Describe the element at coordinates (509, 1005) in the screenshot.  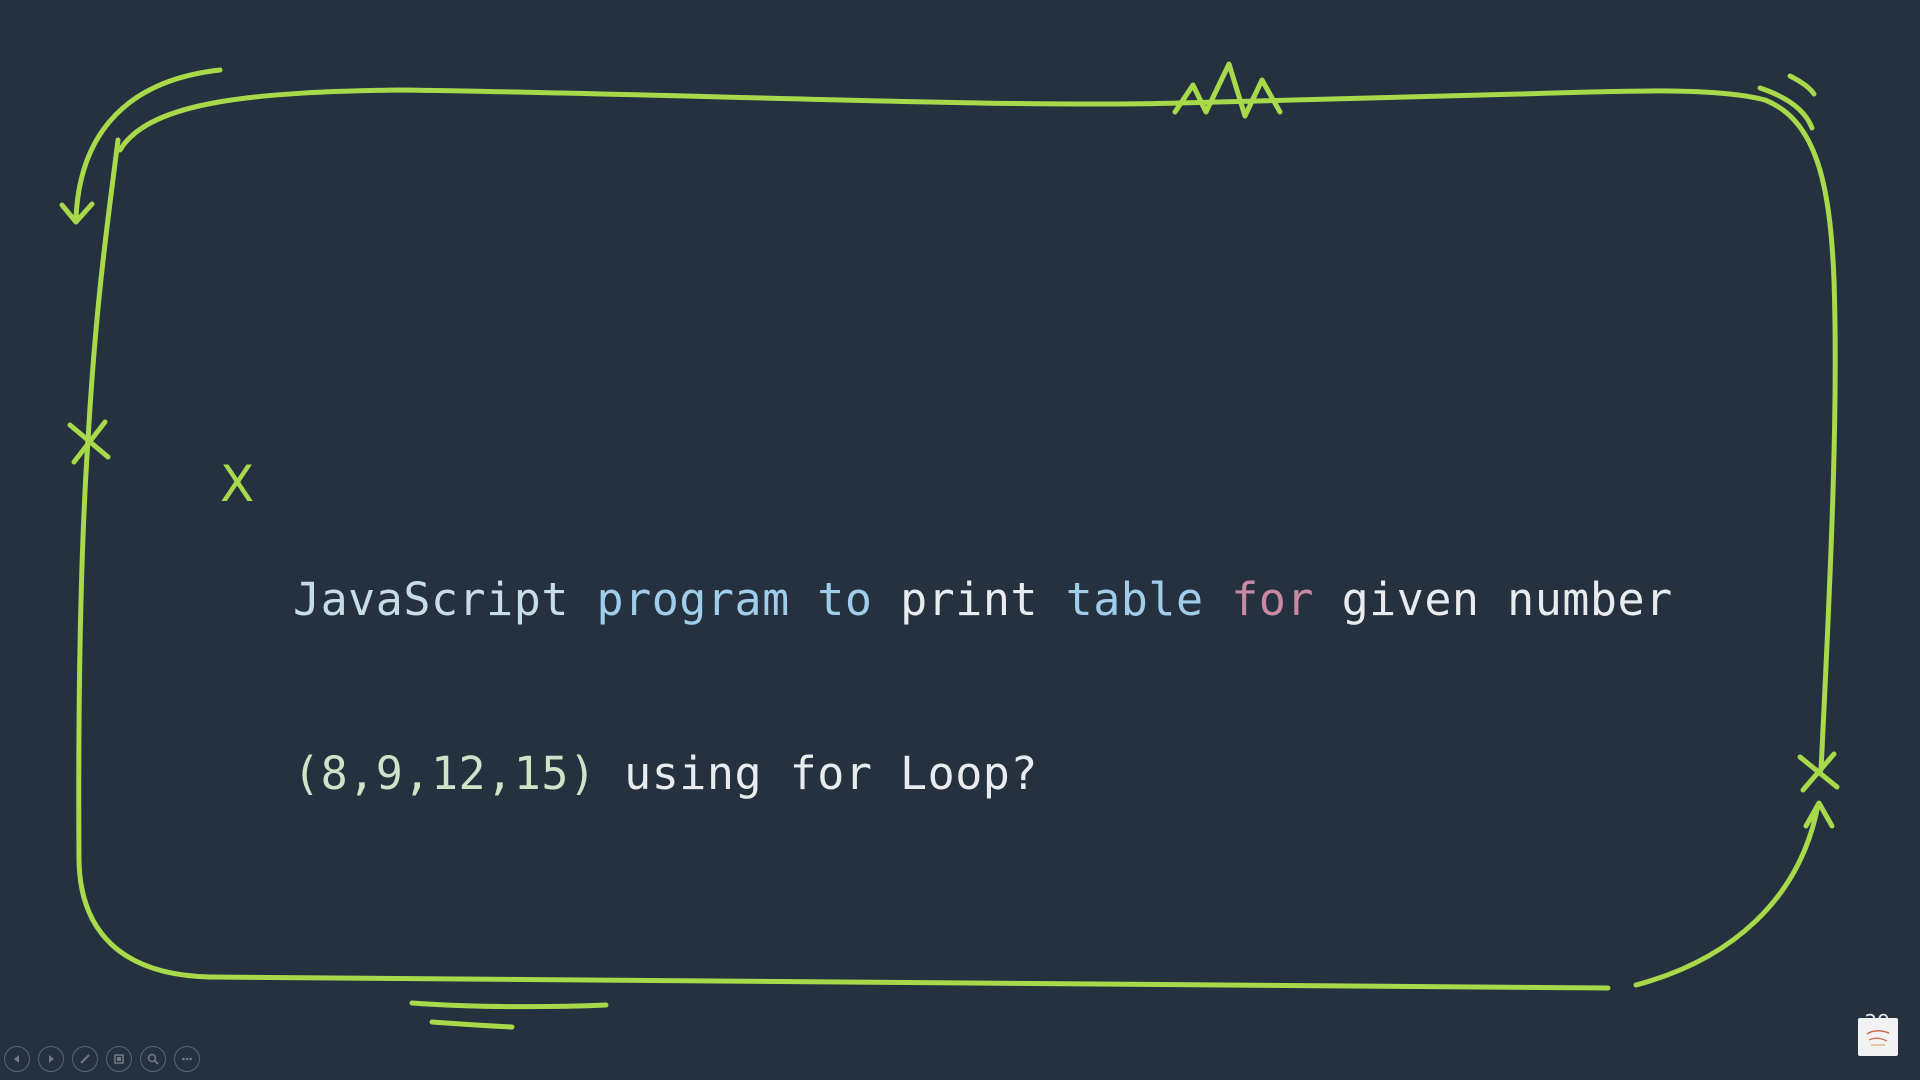
I see `frame-bottom-underline` at that location.